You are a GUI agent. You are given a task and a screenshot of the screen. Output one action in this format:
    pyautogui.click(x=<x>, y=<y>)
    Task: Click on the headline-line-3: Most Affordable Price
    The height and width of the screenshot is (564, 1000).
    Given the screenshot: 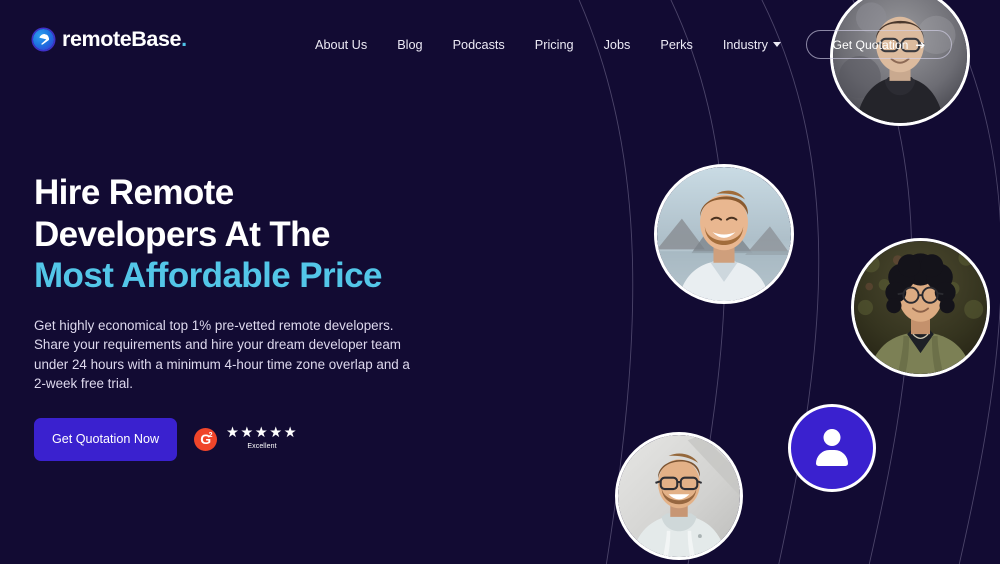 What is the action you would take?
    pyautogui.click(x=208, y=275)
    